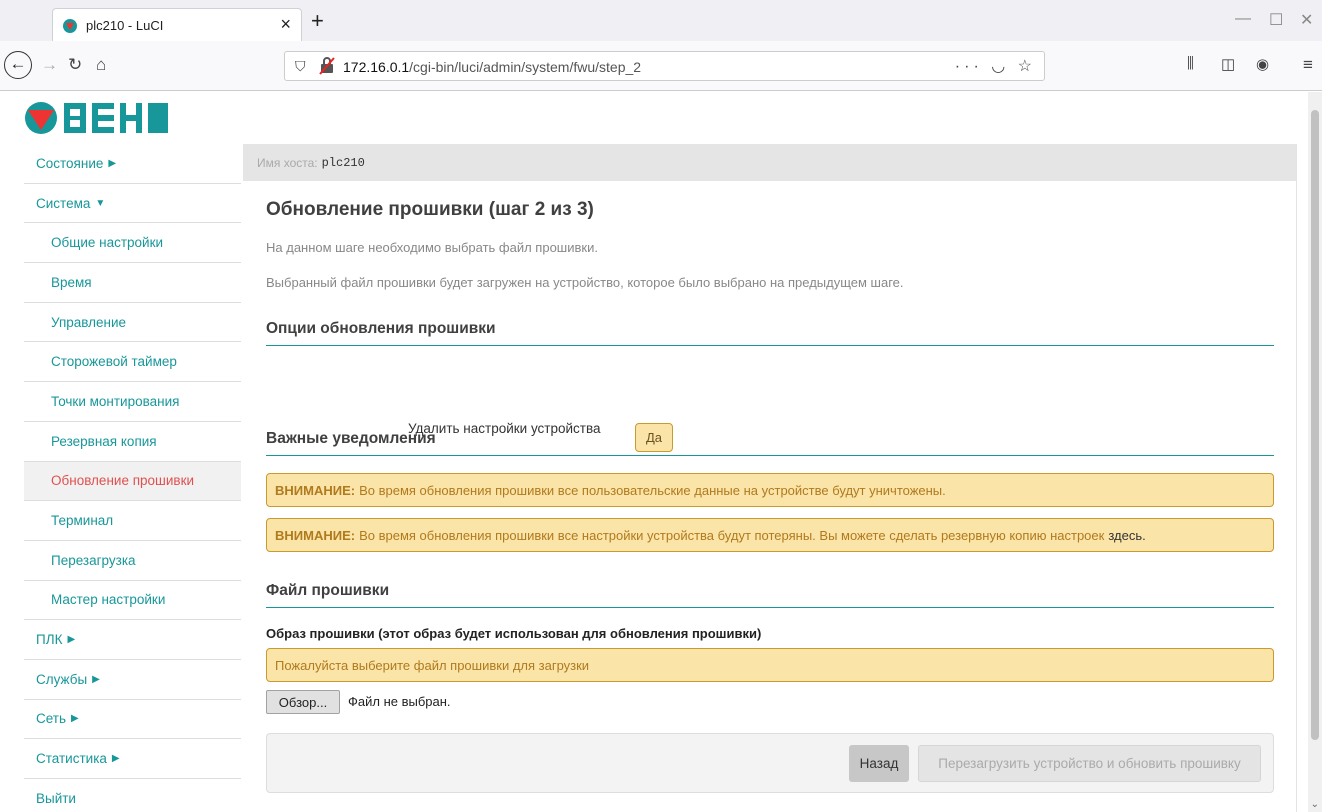 Image resolution: width=1322 pixels, height=812 pixels. Describe the element at coordinates (287, 162) in the screenshot. I see `hostname-label: Имя хоста:` at that location.